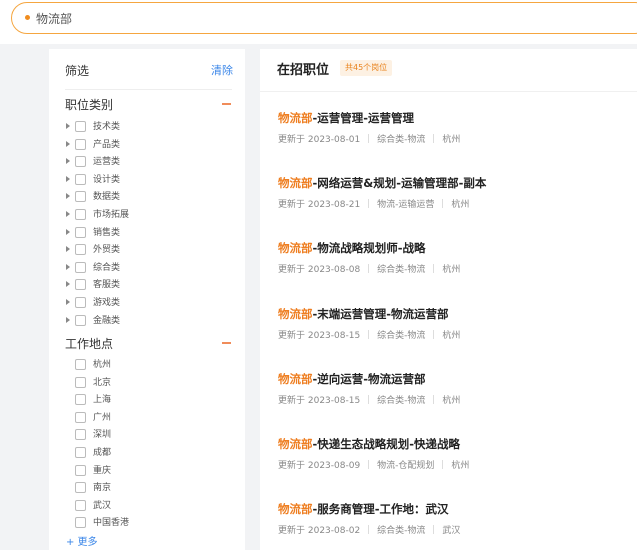 Image resolution: width=637 pixels, height=550 pixels. I want to click on job-title: 物流部-运营管理-运营管理, so click(346, 118).